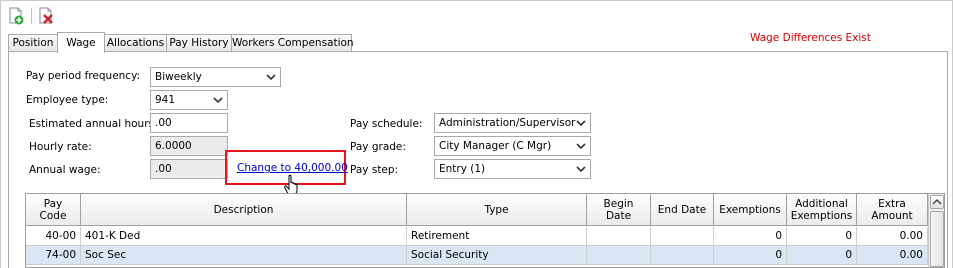  Describe the element at coordinates (33, 43) in the screenshot. I see `tab-position: Position` at that location.